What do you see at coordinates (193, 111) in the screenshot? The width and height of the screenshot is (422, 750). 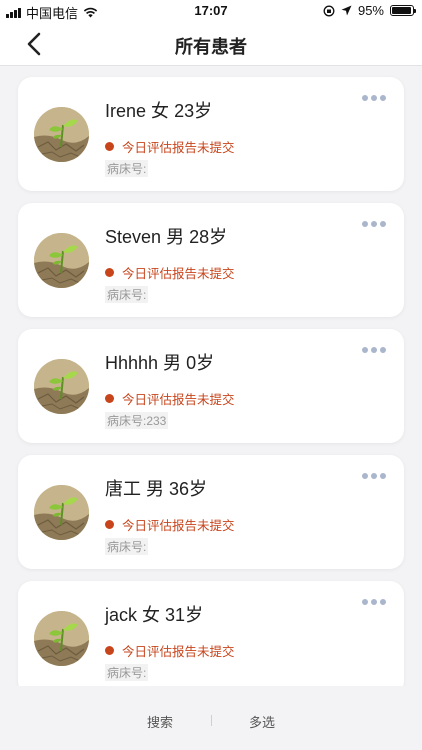 I see `patient-age: 23岁` at bounding box center [193, 111].